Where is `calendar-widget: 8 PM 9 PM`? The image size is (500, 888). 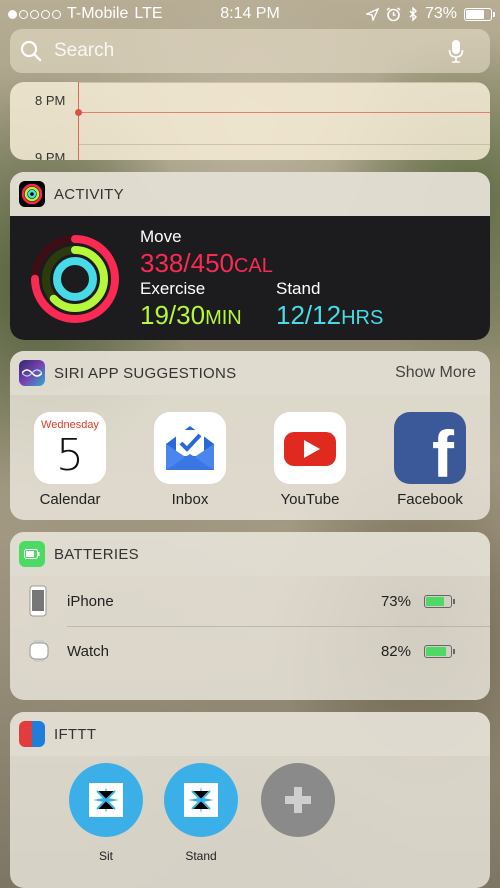 calendar-widget: 8 PM 9 PM is located at coordinates (250, 121).